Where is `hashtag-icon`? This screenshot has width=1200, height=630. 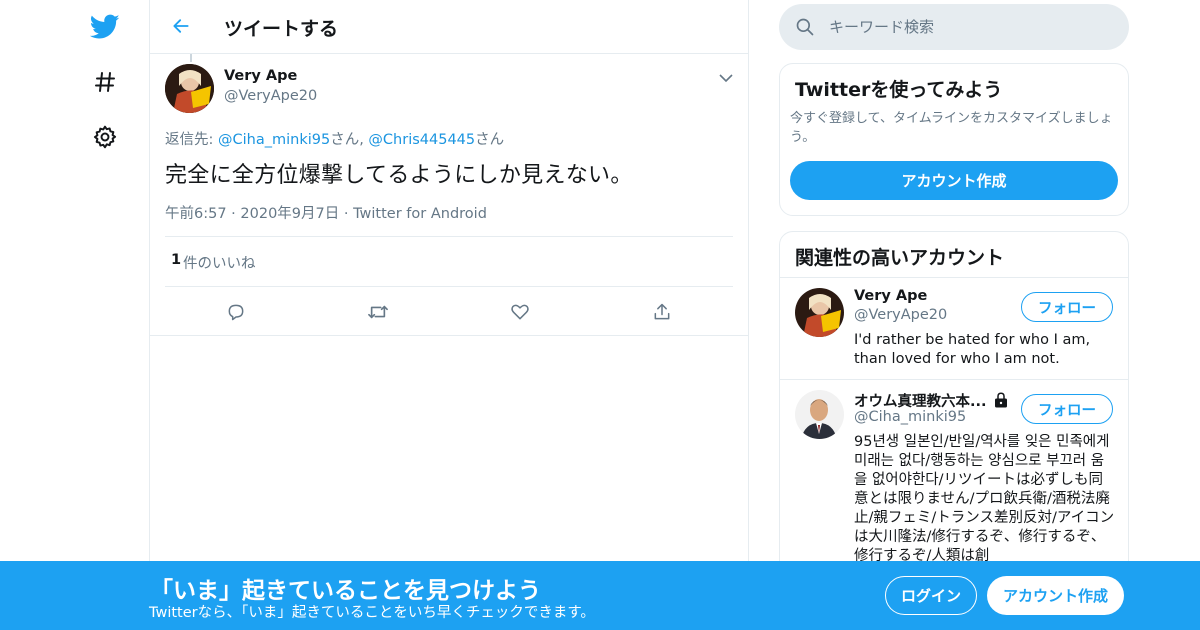 hashtag-icon is located at coordinates (105, 82).